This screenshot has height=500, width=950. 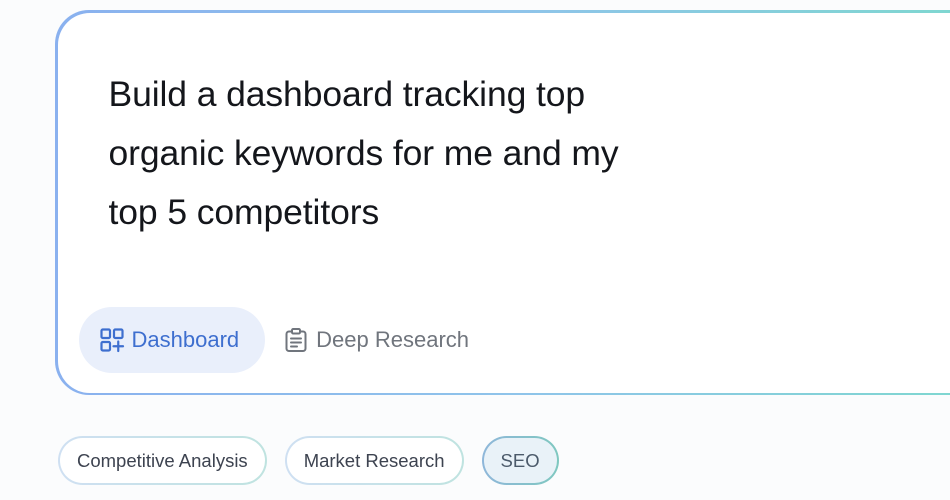 I want to click on suggestion-tags: Competitive Analysis Market Research SEO, so click(x=308, y=460).